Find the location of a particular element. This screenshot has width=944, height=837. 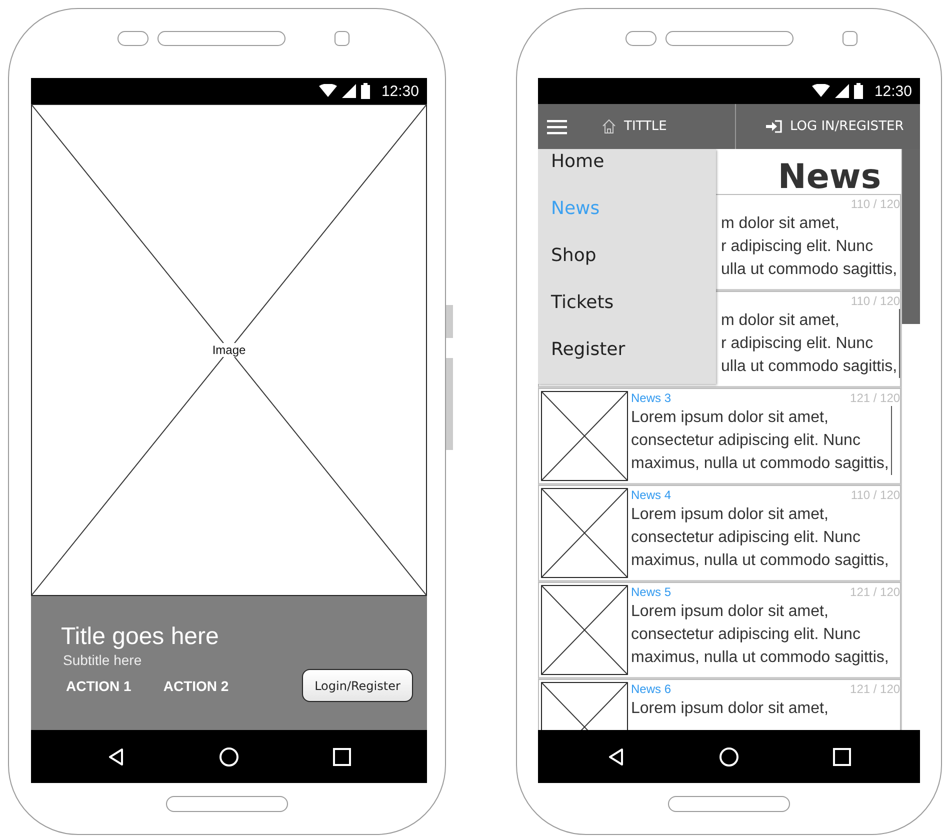

news-title: News 3 is located at coordinates (651, 398).